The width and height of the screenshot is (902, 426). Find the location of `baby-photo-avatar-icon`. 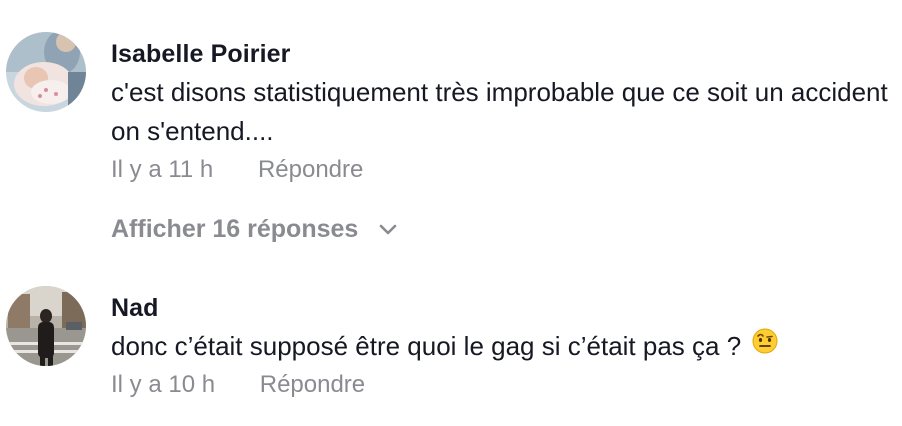

baby-photo-avatar-icon is located at coordinates (46, 72).